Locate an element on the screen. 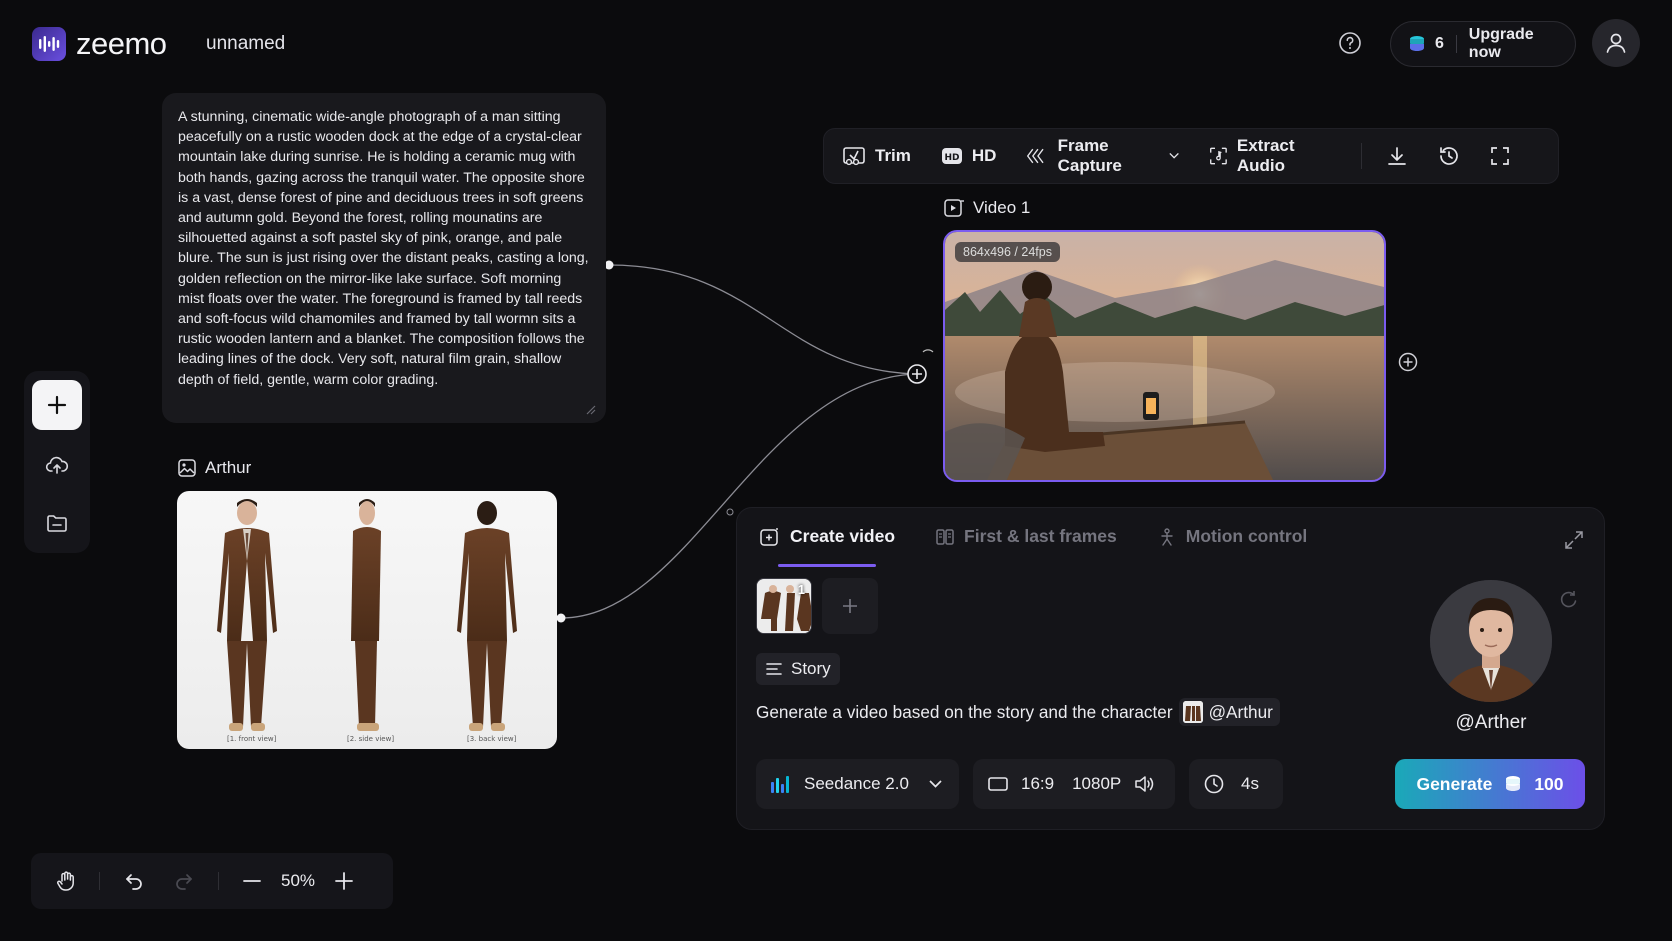  user-icon is located at coordinates (1616, 43).